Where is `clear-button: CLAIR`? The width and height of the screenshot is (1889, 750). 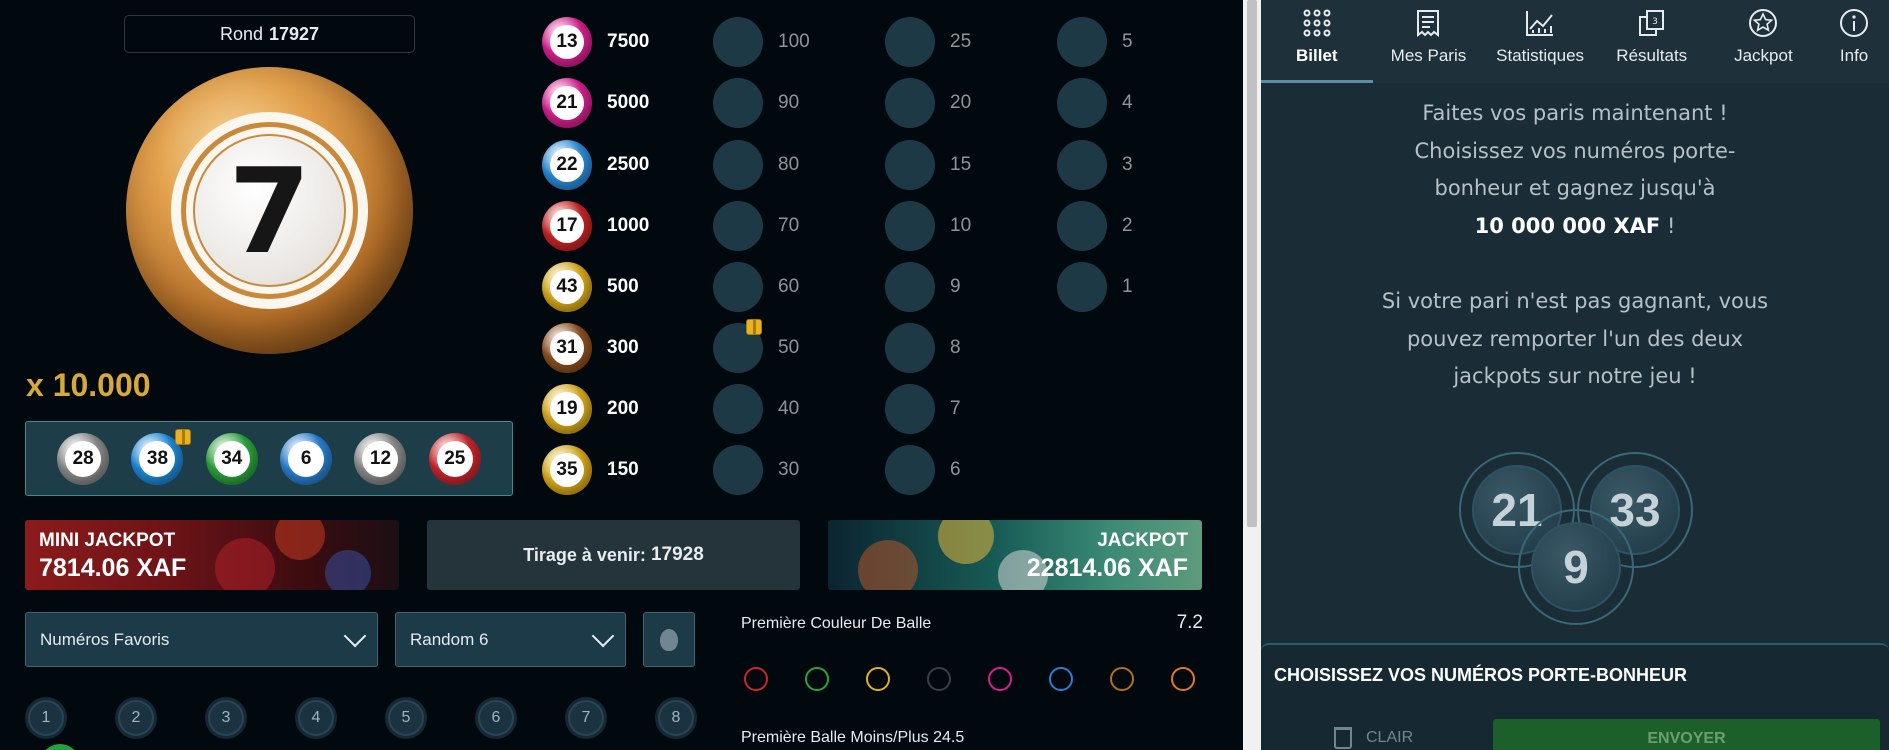 clear-button: CLAIR is located at coordinates (1373, 738).